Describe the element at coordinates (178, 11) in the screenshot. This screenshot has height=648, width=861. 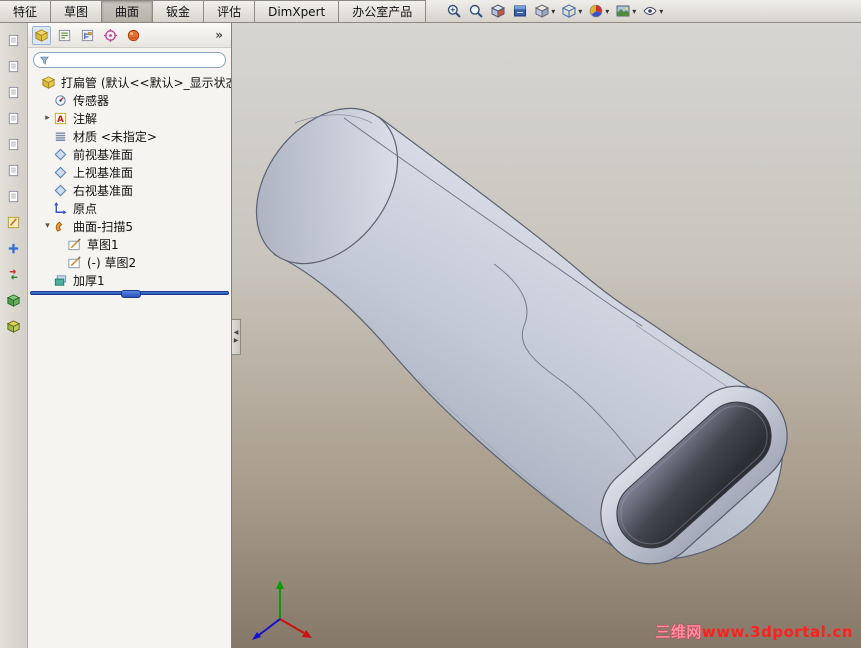
I see `tab-sheet-metal: 钣金` at that location.